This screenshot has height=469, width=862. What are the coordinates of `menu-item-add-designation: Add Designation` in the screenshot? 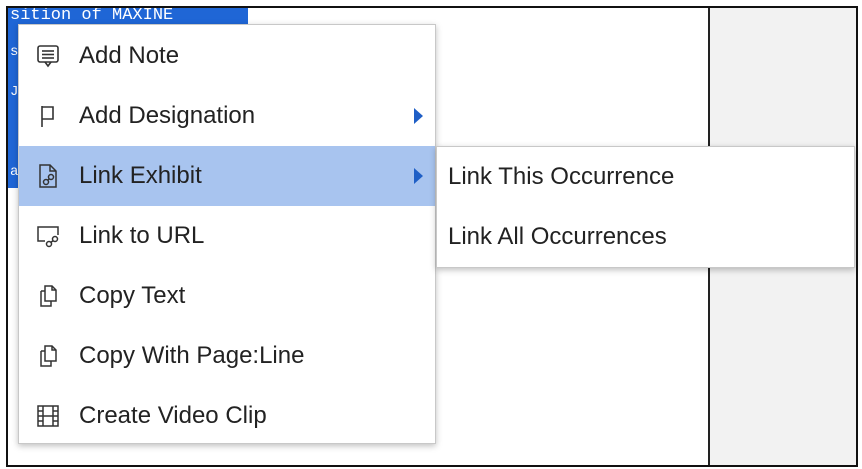 It's located at (227, 116).